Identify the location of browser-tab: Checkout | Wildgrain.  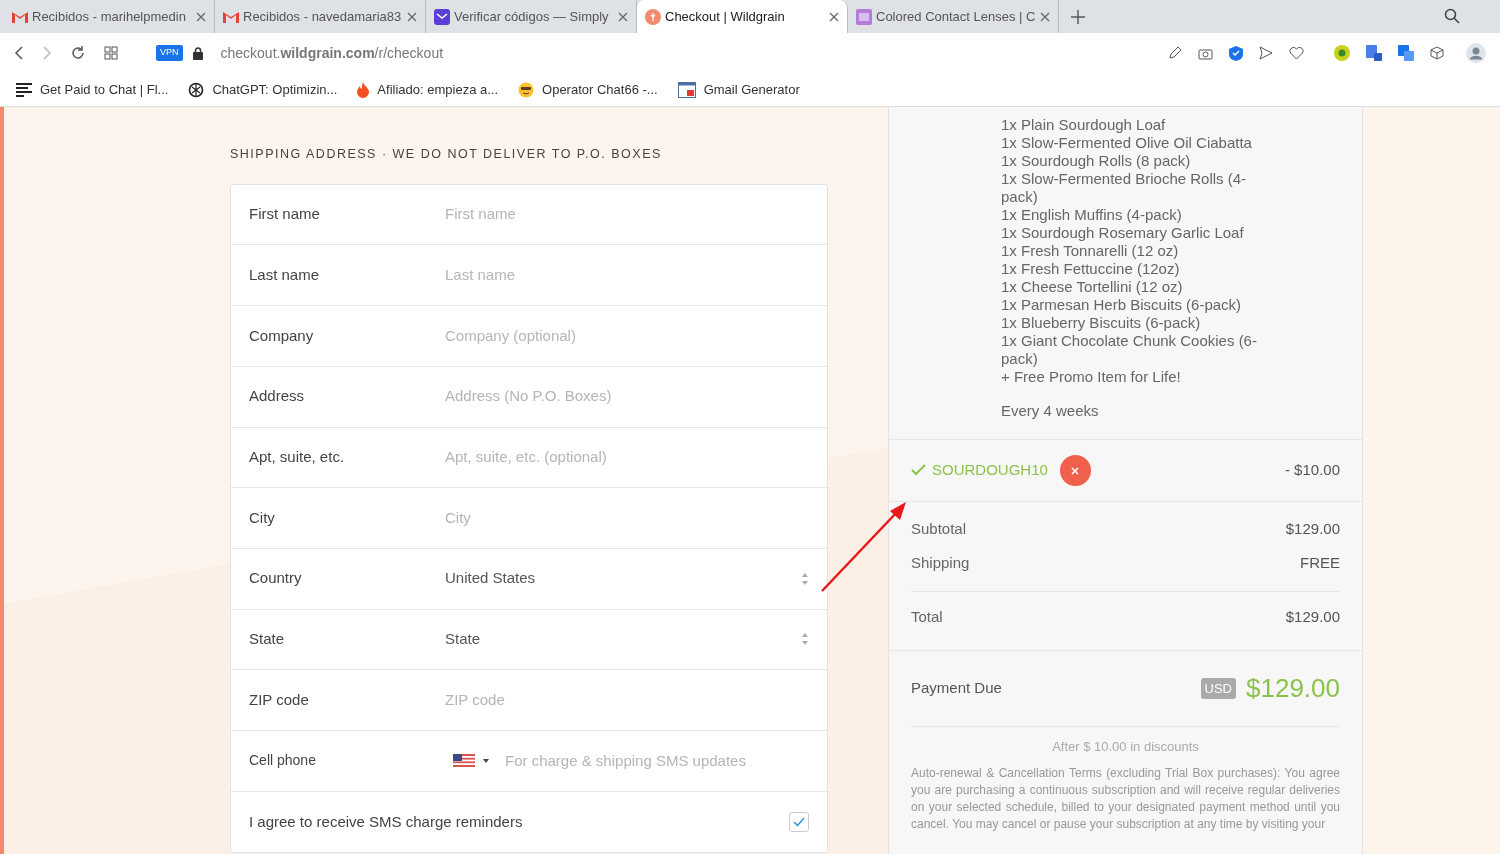
(742, 16).